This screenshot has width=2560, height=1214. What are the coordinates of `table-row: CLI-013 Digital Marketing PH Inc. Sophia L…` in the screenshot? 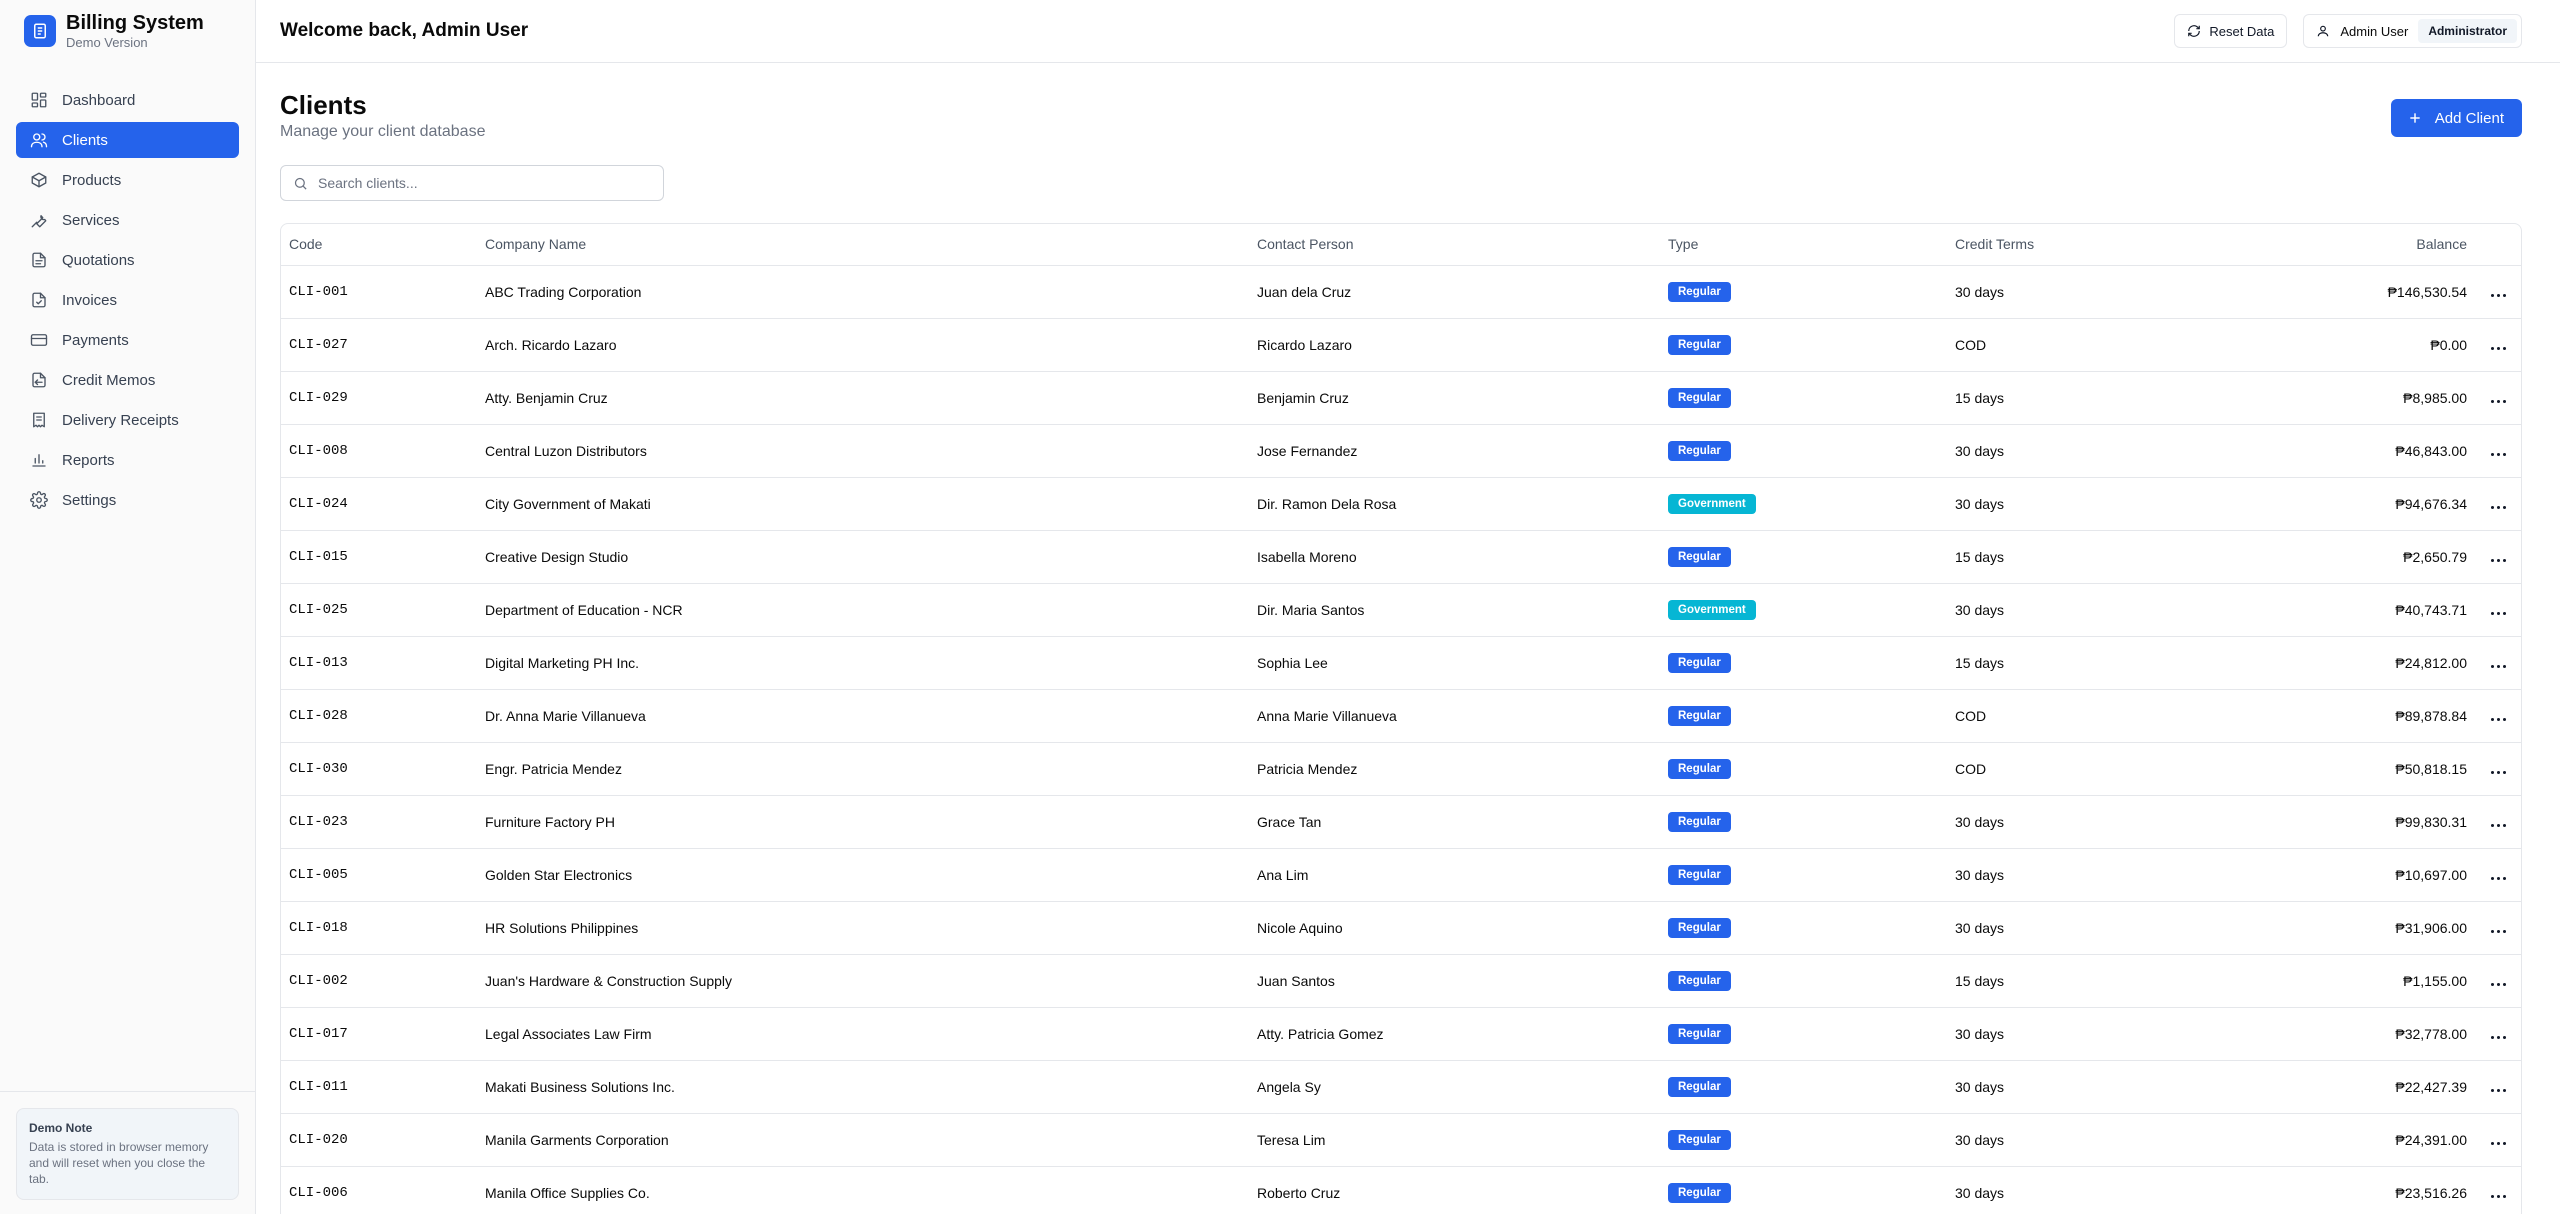 It's located at (1401, 663).